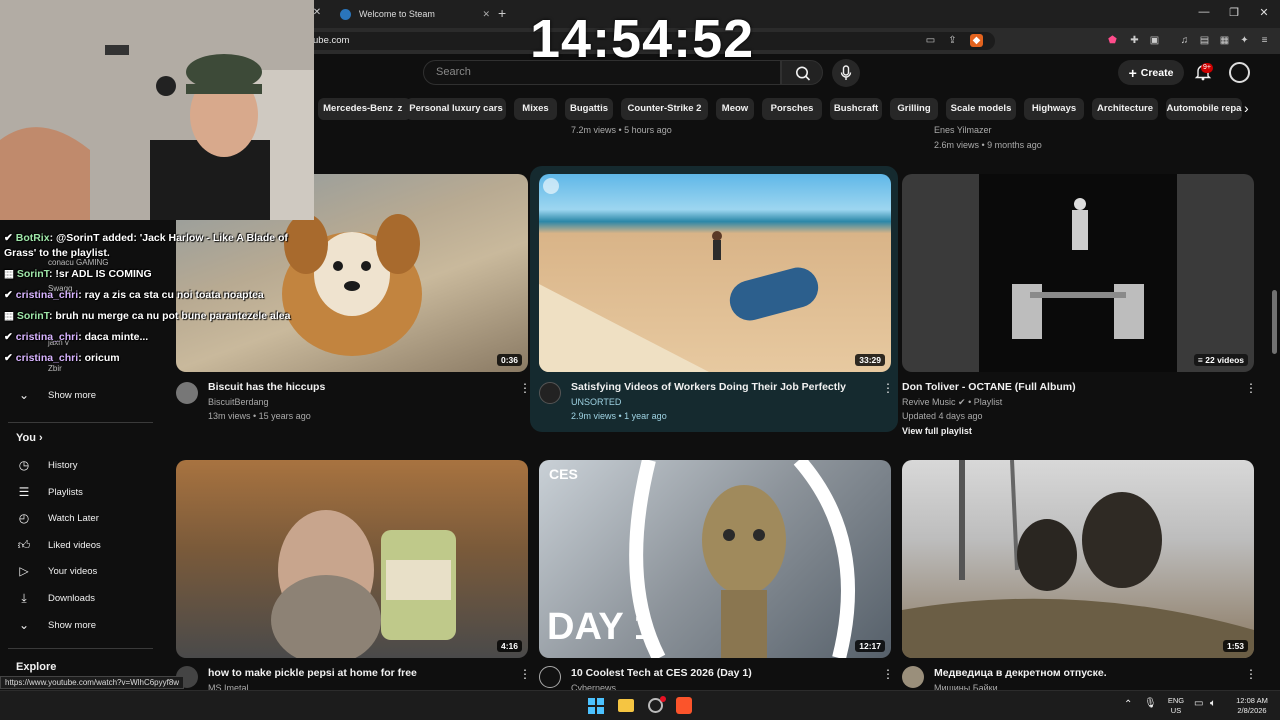 Image resolution: width=1280 pixels, height=720 pixels. Describe the element at coordinates (60, 288) in the screenshot. I see `subscription-item: Swagg` at that location.